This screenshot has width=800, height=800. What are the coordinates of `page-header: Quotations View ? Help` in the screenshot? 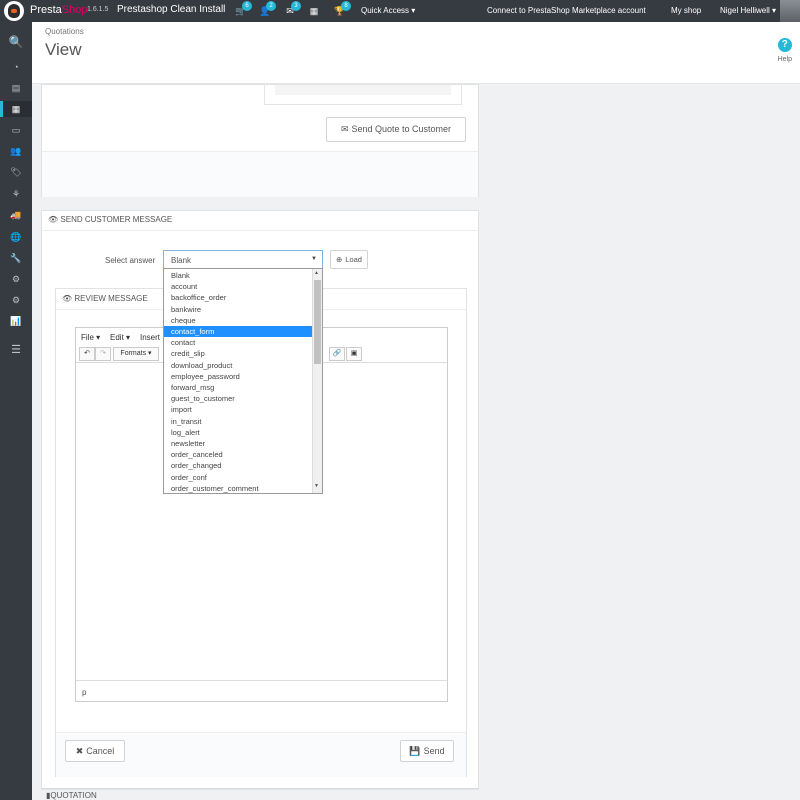 It's located at (416, 53).